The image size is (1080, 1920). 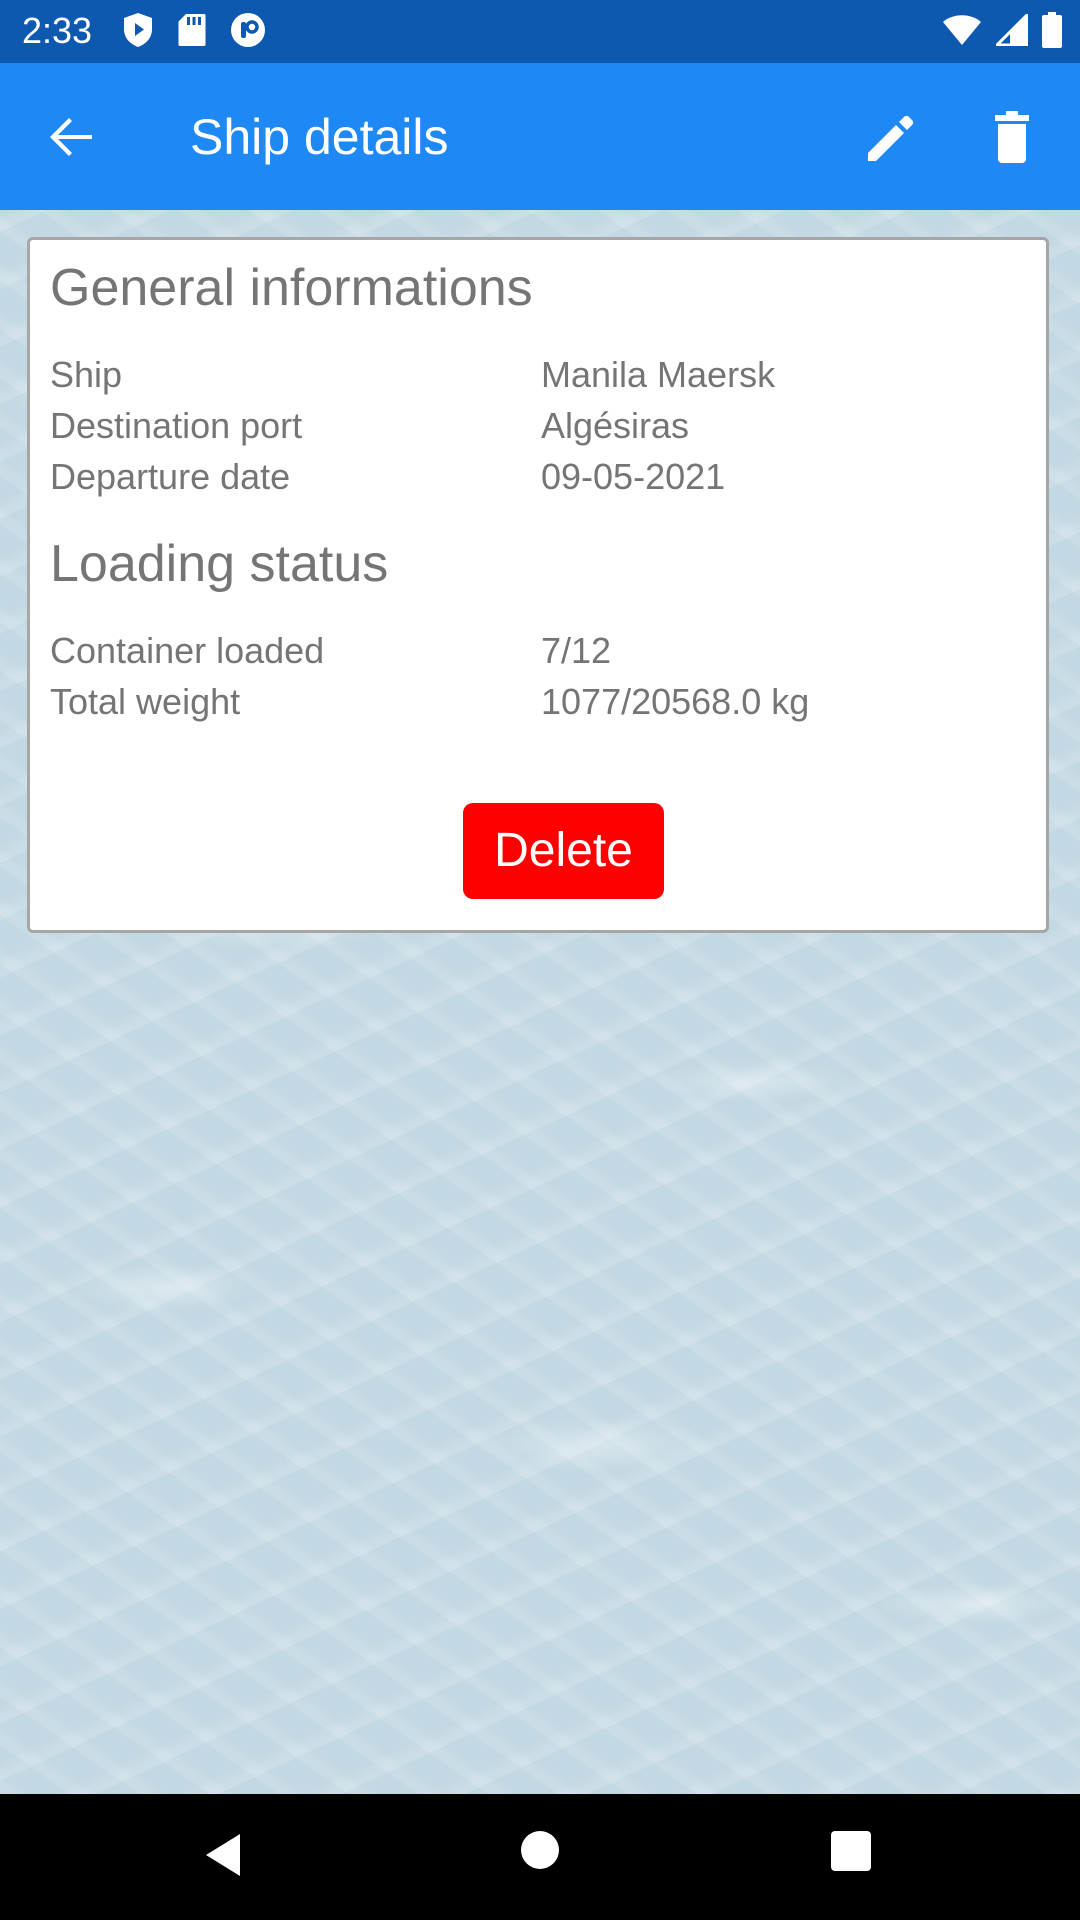 What do you see at coordinates (633, 476) in the screenshot?
I see `departure-value: 09-05-2021` at bounding box center [633, 476].